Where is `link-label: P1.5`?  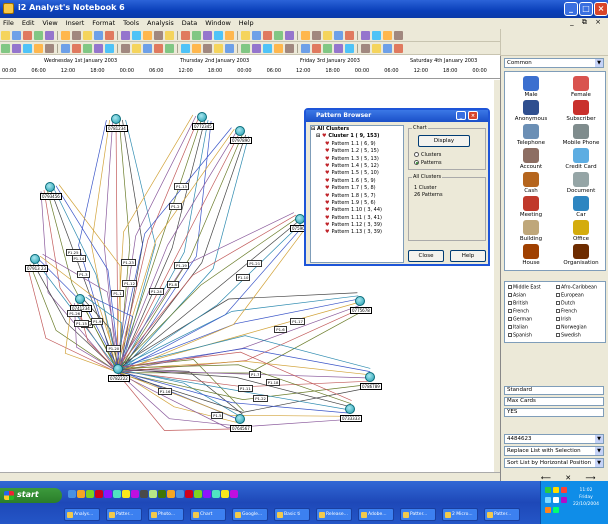 link-label: P1.5 is located at coordinates (217, 415).